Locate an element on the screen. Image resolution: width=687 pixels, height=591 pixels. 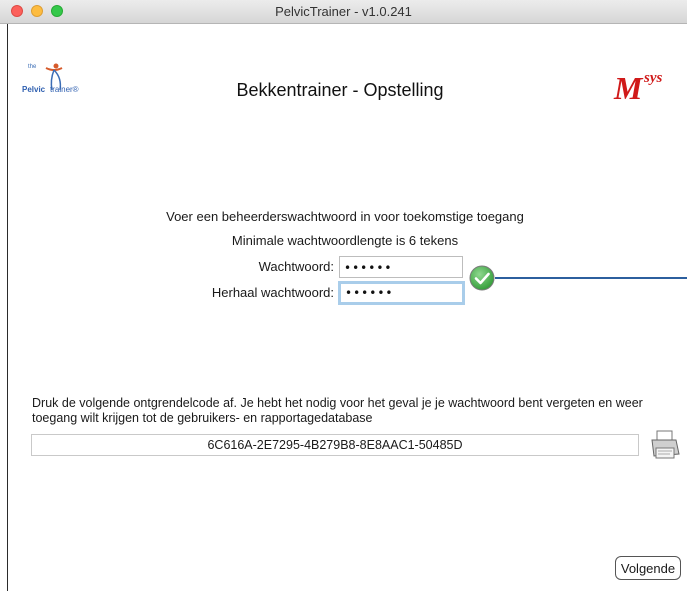
next-button: Volgende is located at coordinates (648, 568).